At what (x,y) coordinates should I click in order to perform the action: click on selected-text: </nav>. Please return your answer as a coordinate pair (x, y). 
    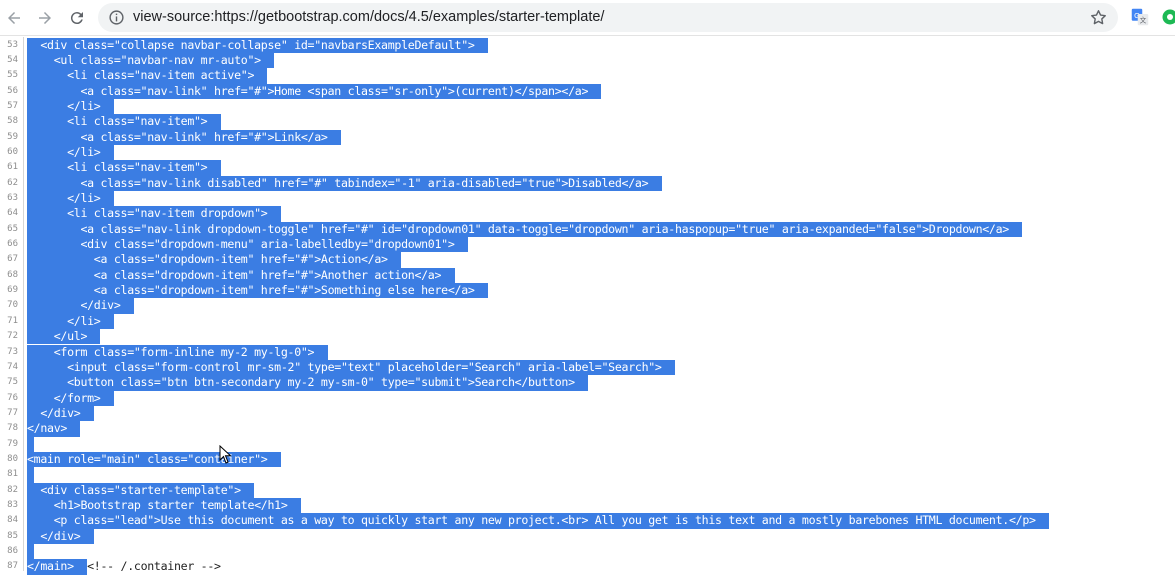
    Looking at the image, I should click on (53, 428).